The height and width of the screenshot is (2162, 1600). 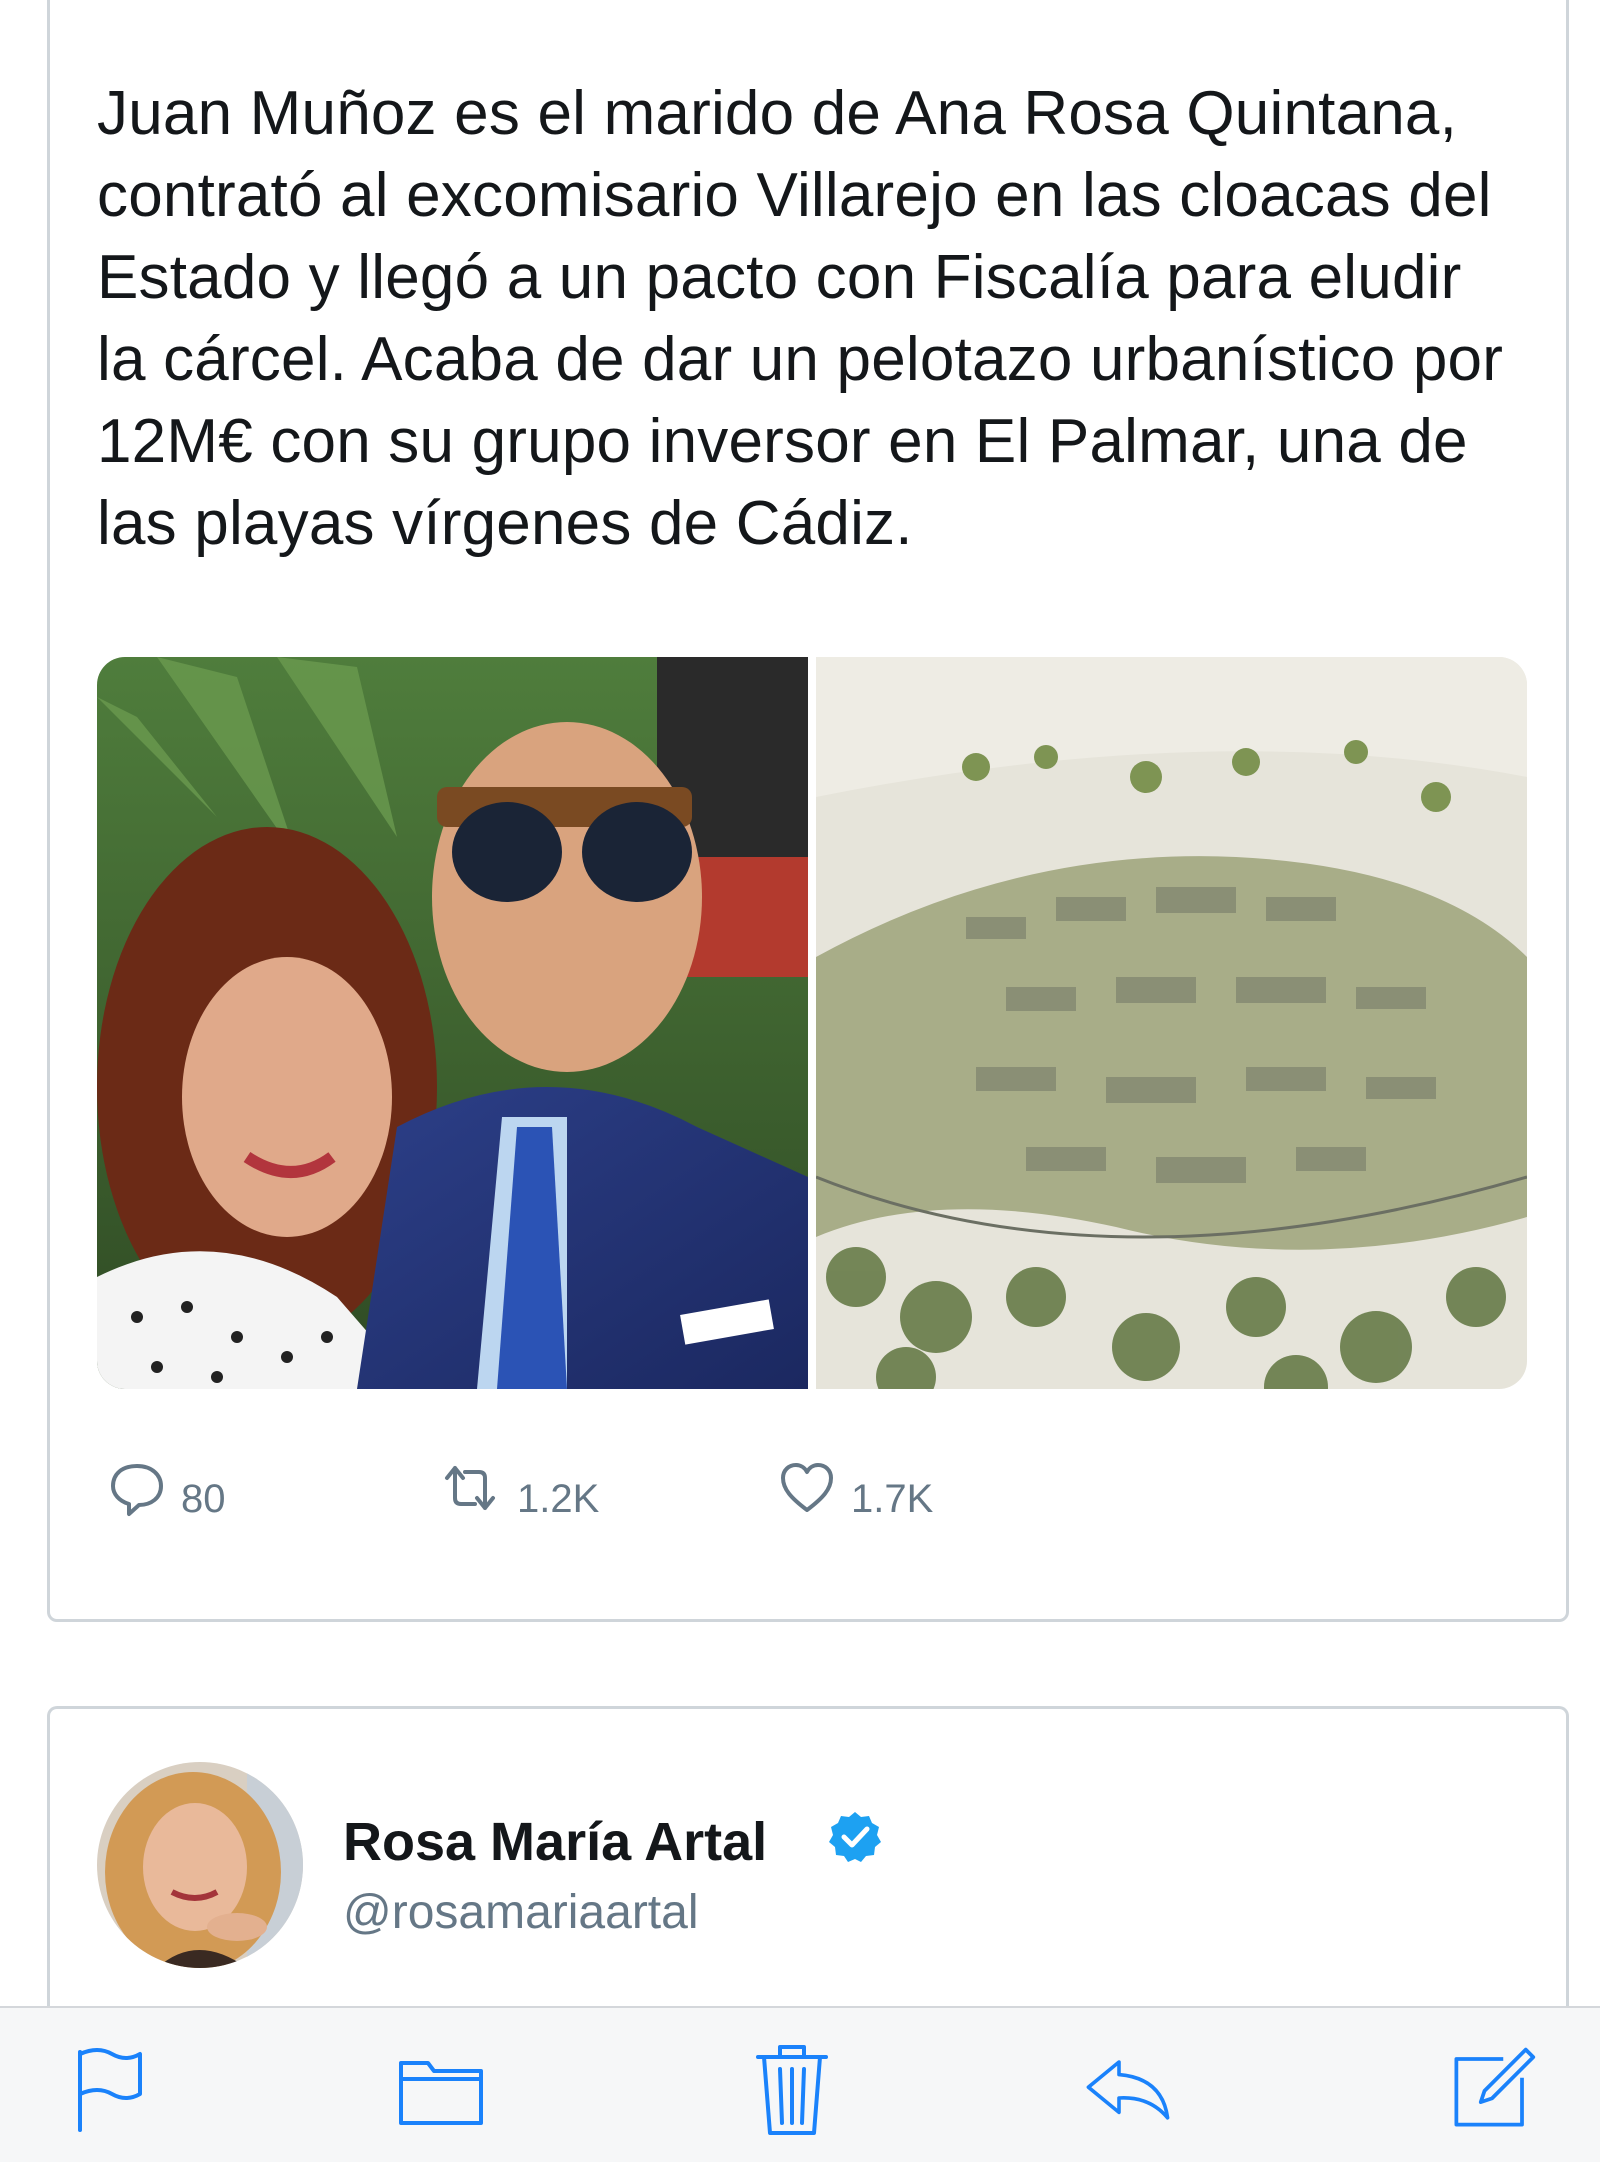 I want to click on like-action: 1.7K, so click(x=855, y=1488).